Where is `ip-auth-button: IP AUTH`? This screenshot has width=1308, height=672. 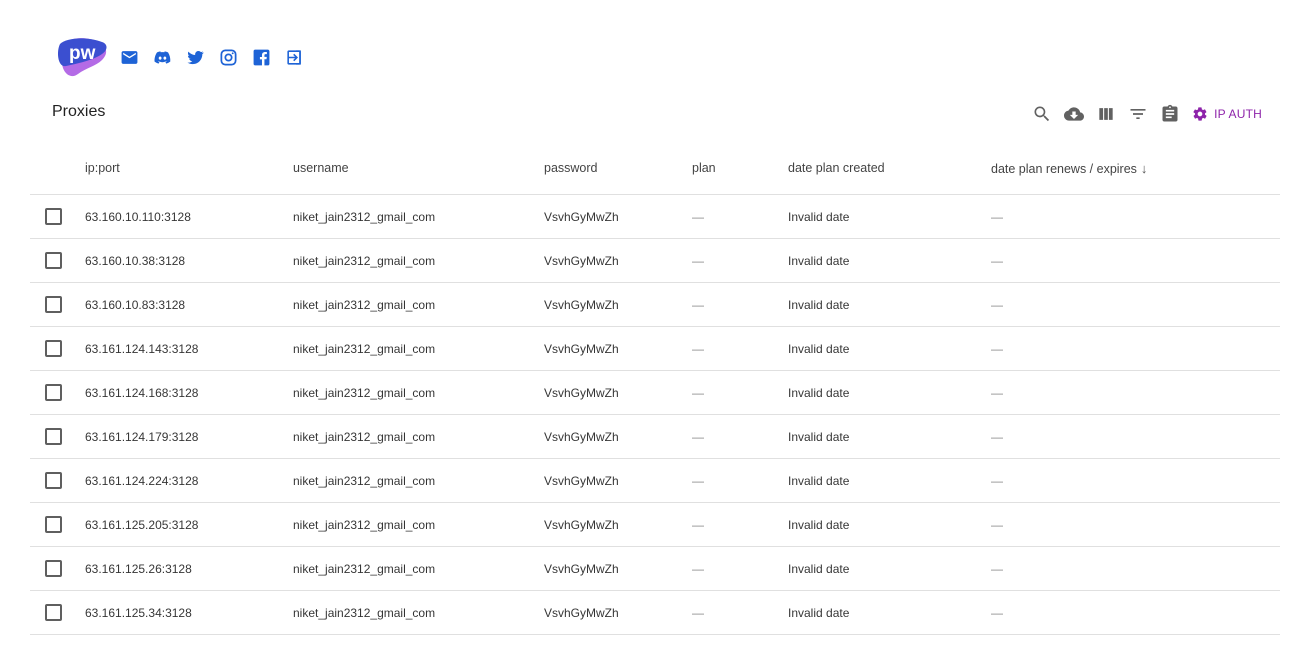
ip-auth-button: IP AUTH is located at coordinates (1227, 114).